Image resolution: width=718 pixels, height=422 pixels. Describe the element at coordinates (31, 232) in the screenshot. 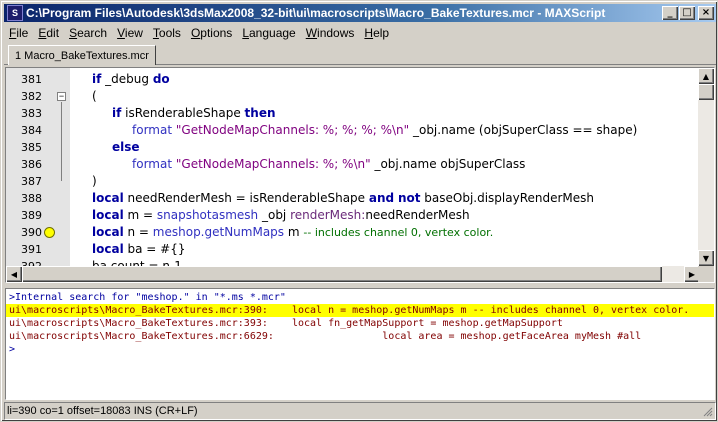

I see `line-number: 390` at that location.